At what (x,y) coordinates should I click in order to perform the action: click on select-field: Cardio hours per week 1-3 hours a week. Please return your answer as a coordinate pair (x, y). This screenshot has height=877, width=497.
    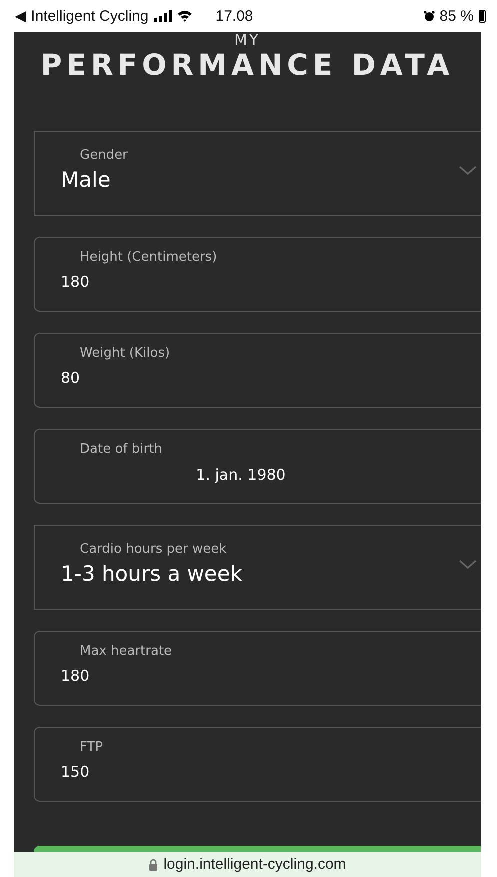
    Looking at the image, I should click on (257, 567).